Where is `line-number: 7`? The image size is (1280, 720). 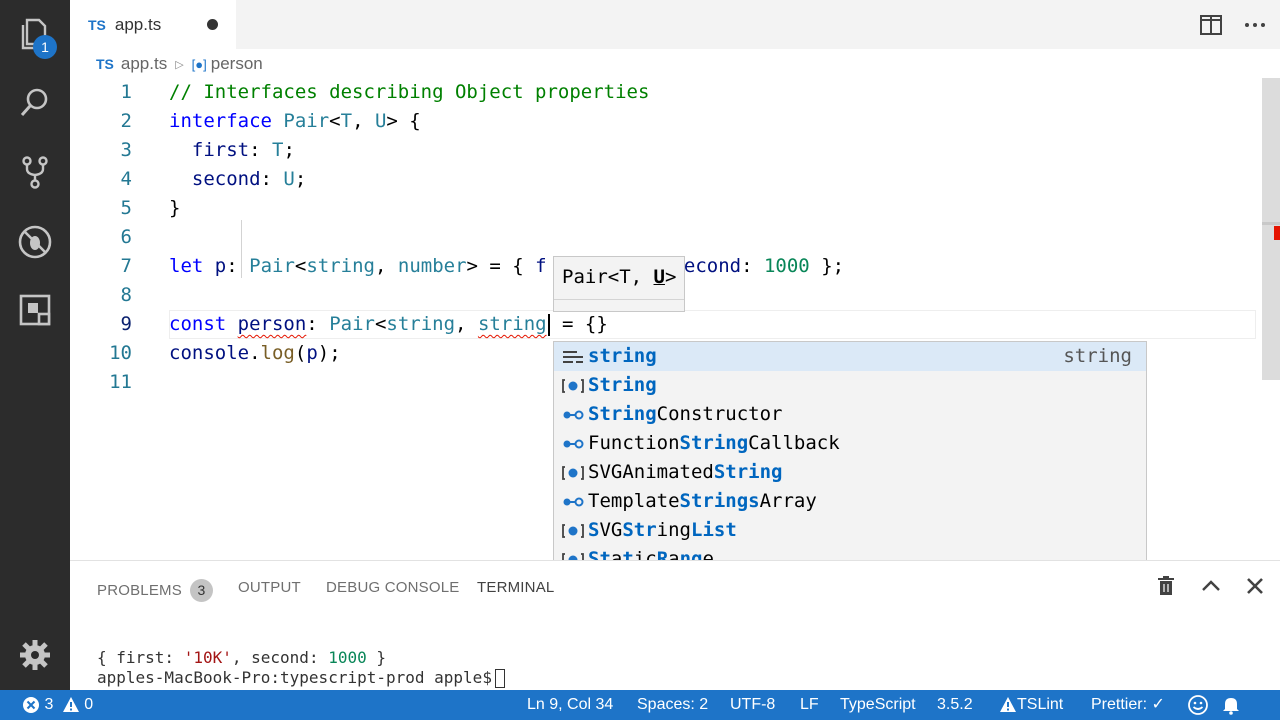 line-number: 7 is located at coordinates (126, 266).